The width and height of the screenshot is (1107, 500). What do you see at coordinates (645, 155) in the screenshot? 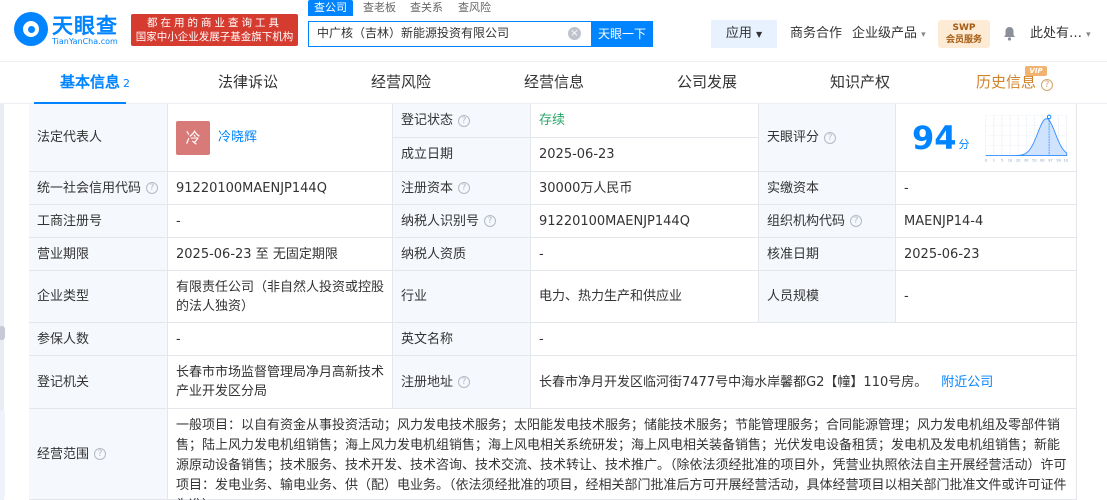
I see `est-date-value: 2025-06-23` at bounding box center [645, 155].